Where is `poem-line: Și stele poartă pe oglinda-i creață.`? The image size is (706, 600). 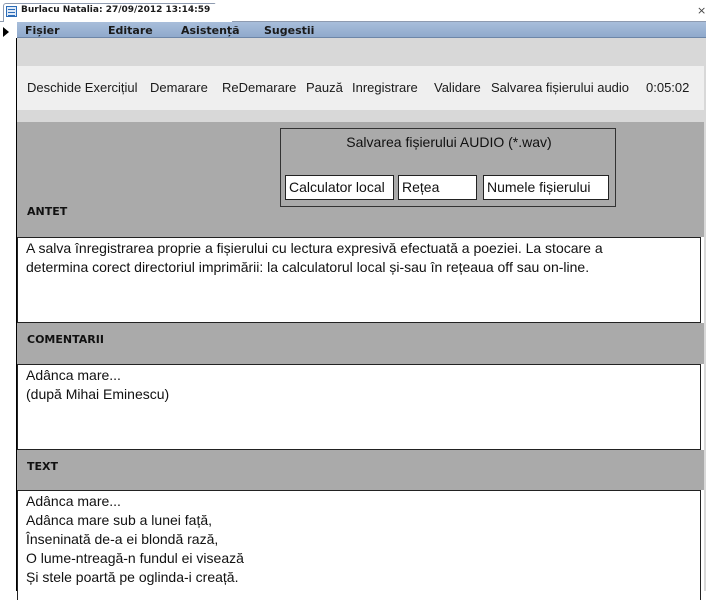
poem-line: Și stele poartă pe oglinda-i creață. is located at coordinates (132, 577).